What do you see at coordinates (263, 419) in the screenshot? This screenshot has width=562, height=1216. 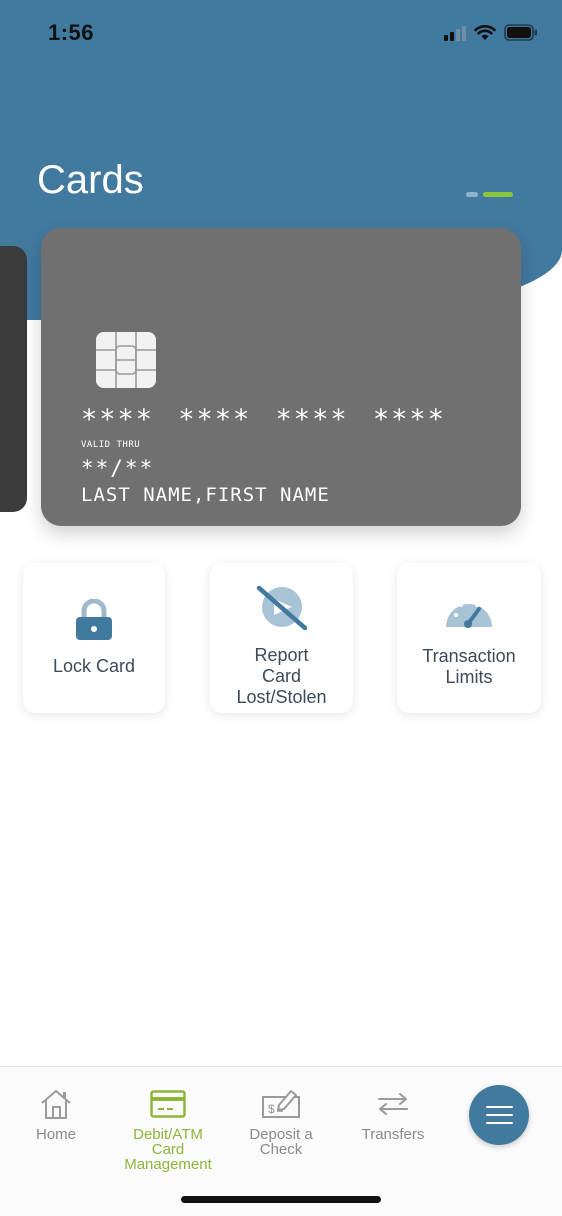 I see `card-number: **** **** **** ****` at bounding box center [263, 419].